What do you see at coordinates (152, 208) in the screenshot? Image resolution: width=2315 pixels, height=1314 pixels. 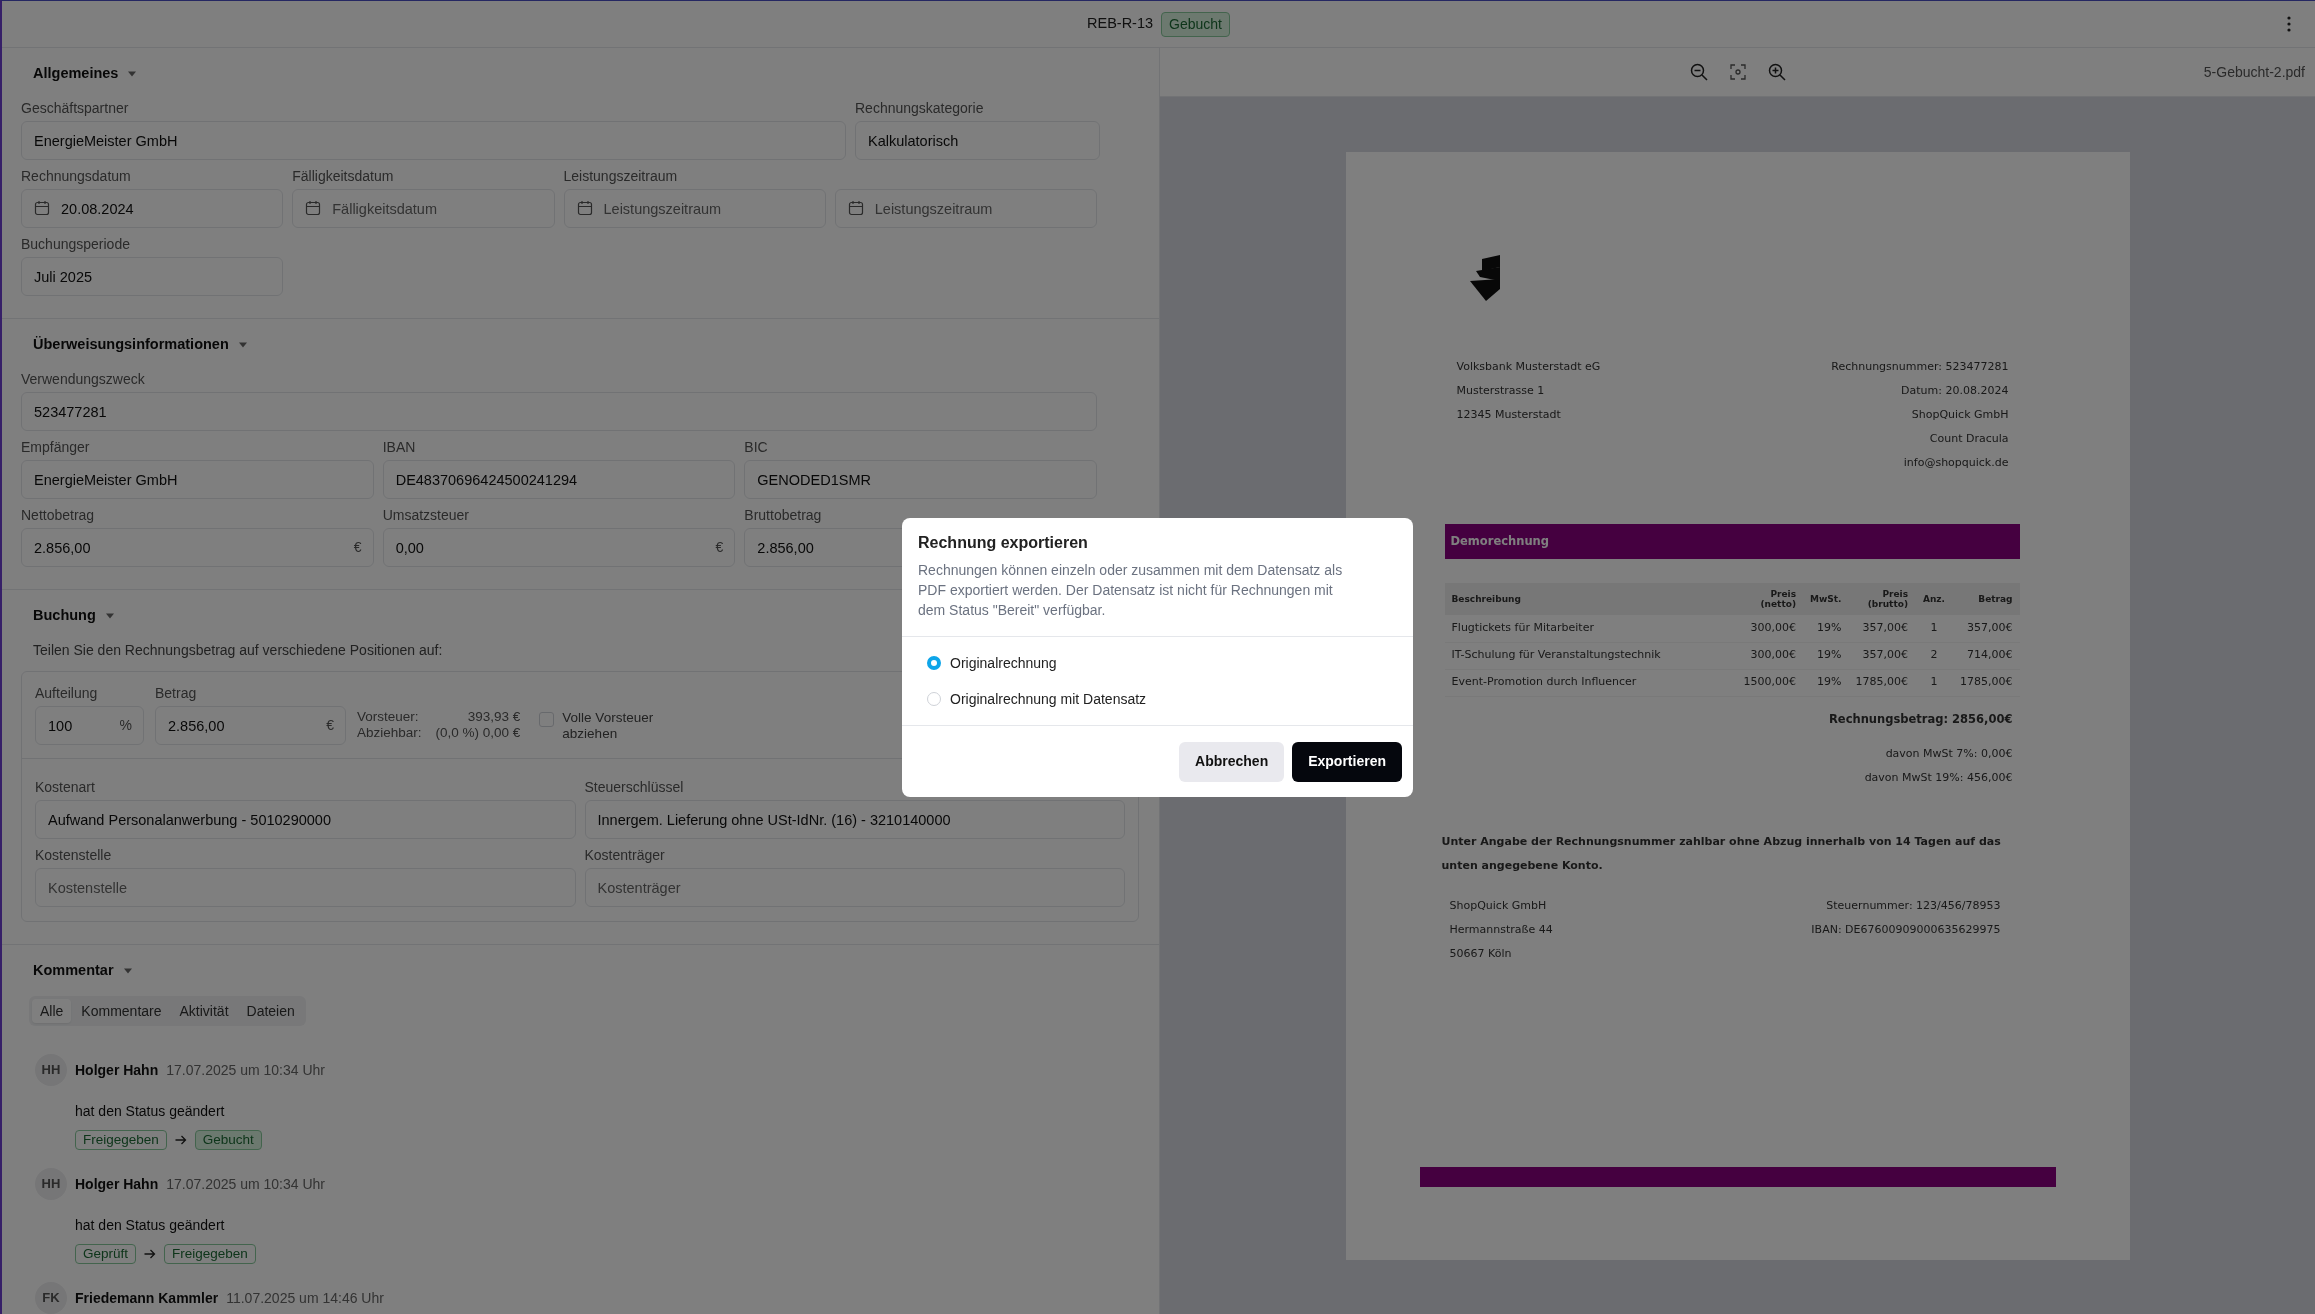 I see `date-field: 20.08.2024` at bounding box center [152, 208].